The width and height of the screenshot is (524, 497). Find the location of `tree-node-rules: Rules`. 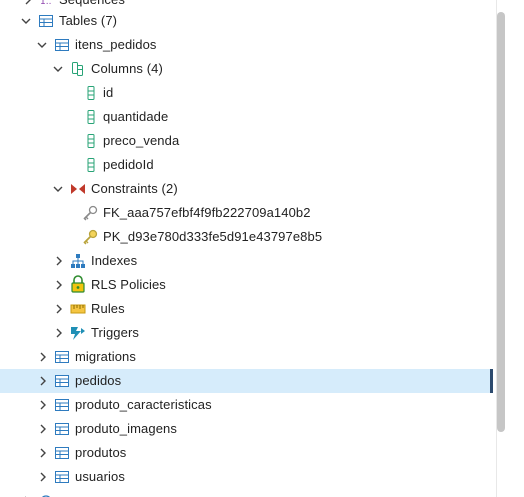

tree-node-rules: Rules is located at coordinates (246, 309).